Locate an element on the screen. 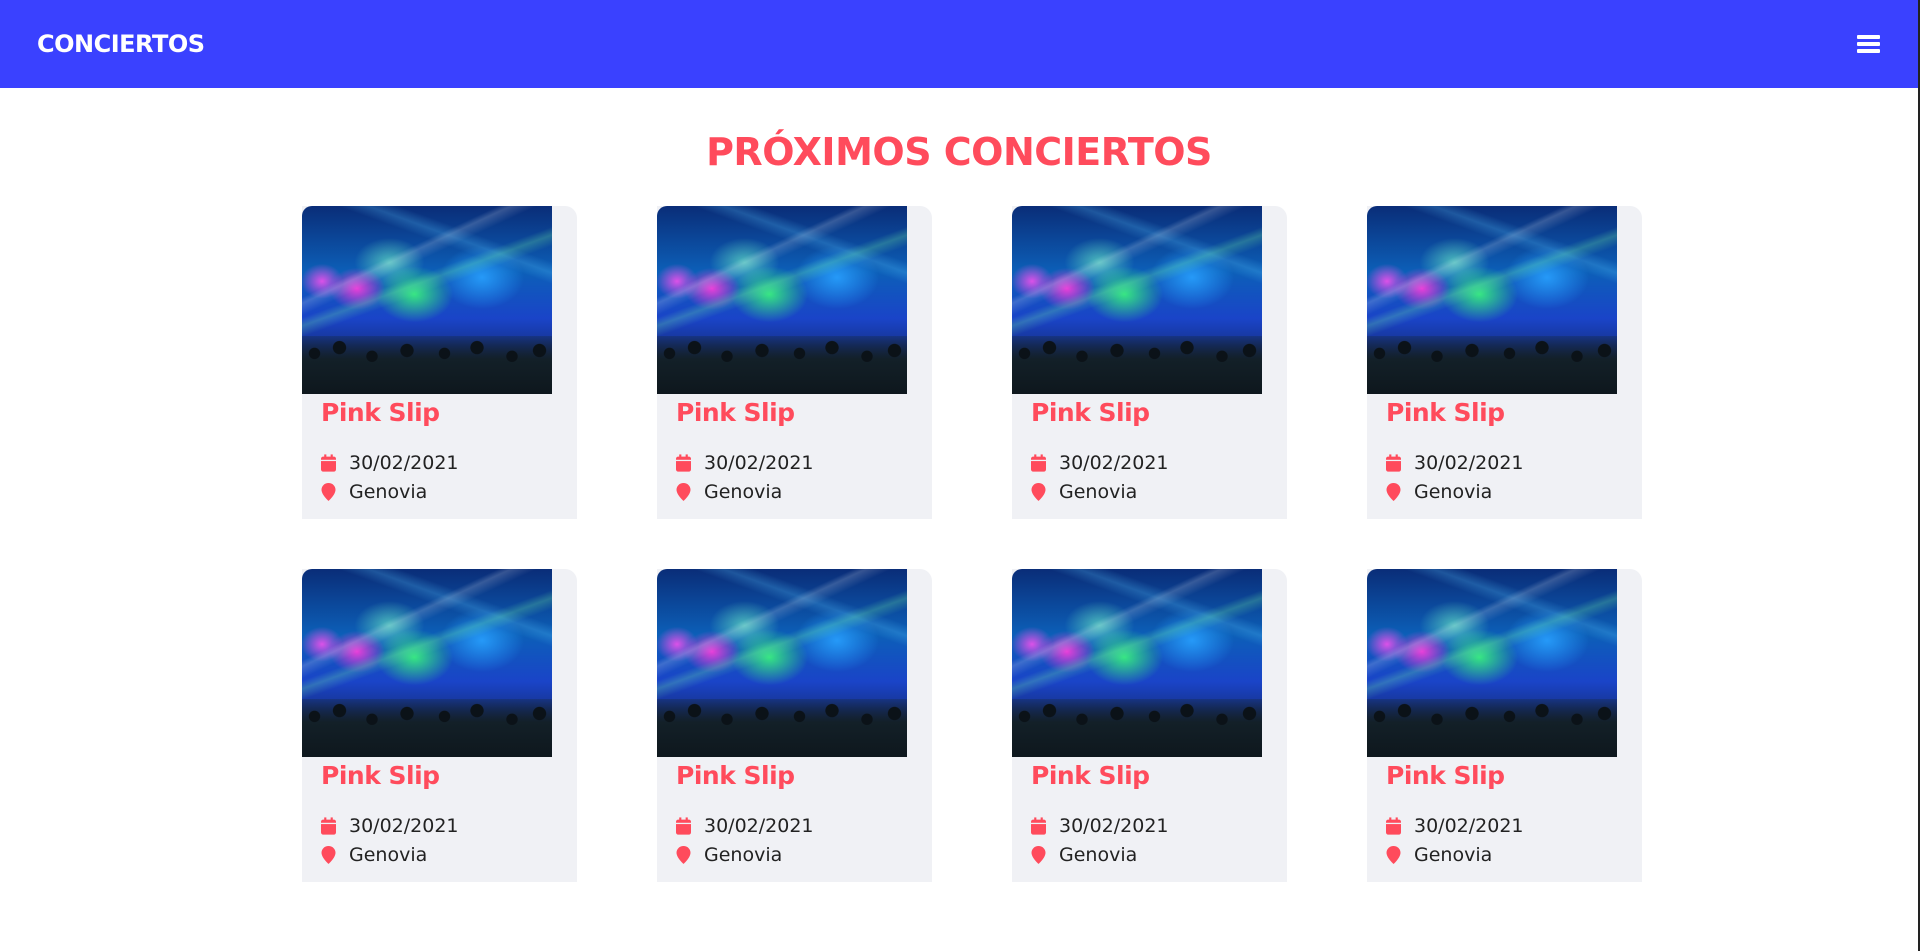 This screenshot has width=1920, height=951. hamburger-menu-icon is located at coordinates (1868, 44).